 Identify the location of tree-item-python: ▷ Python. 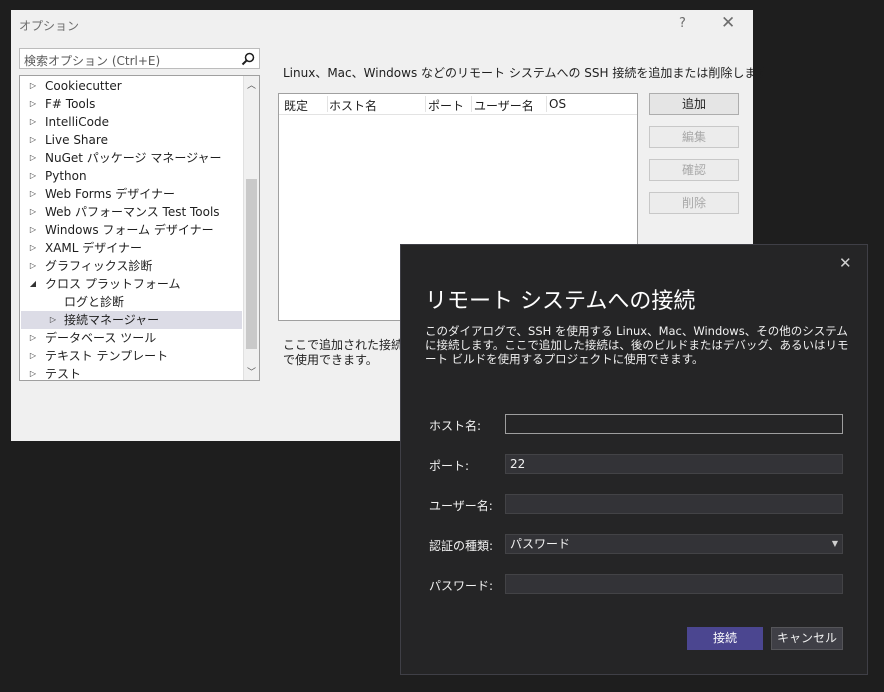
(131, 176).